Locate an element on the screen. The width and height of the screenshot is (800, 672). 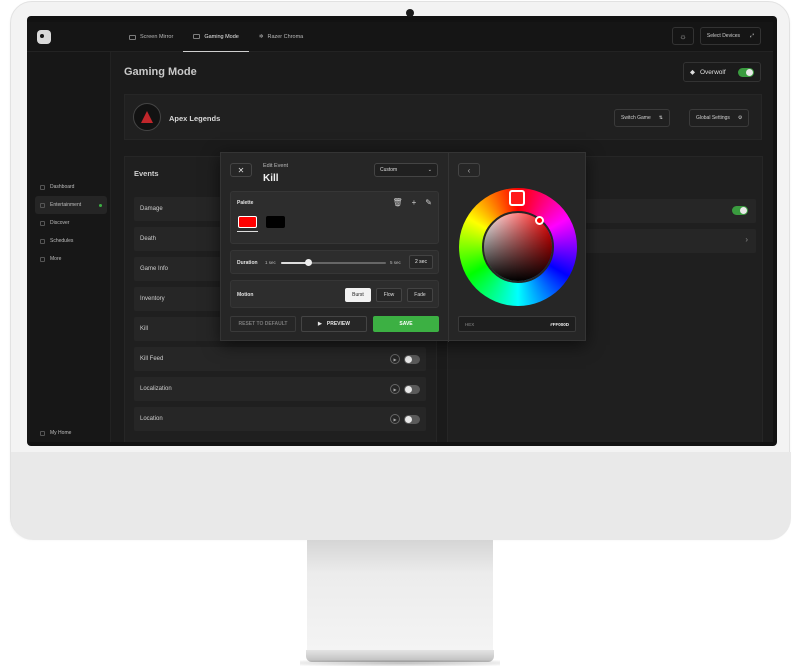
tab-gaming-mode: Gaming Mode is located at coordinates (216, 37).